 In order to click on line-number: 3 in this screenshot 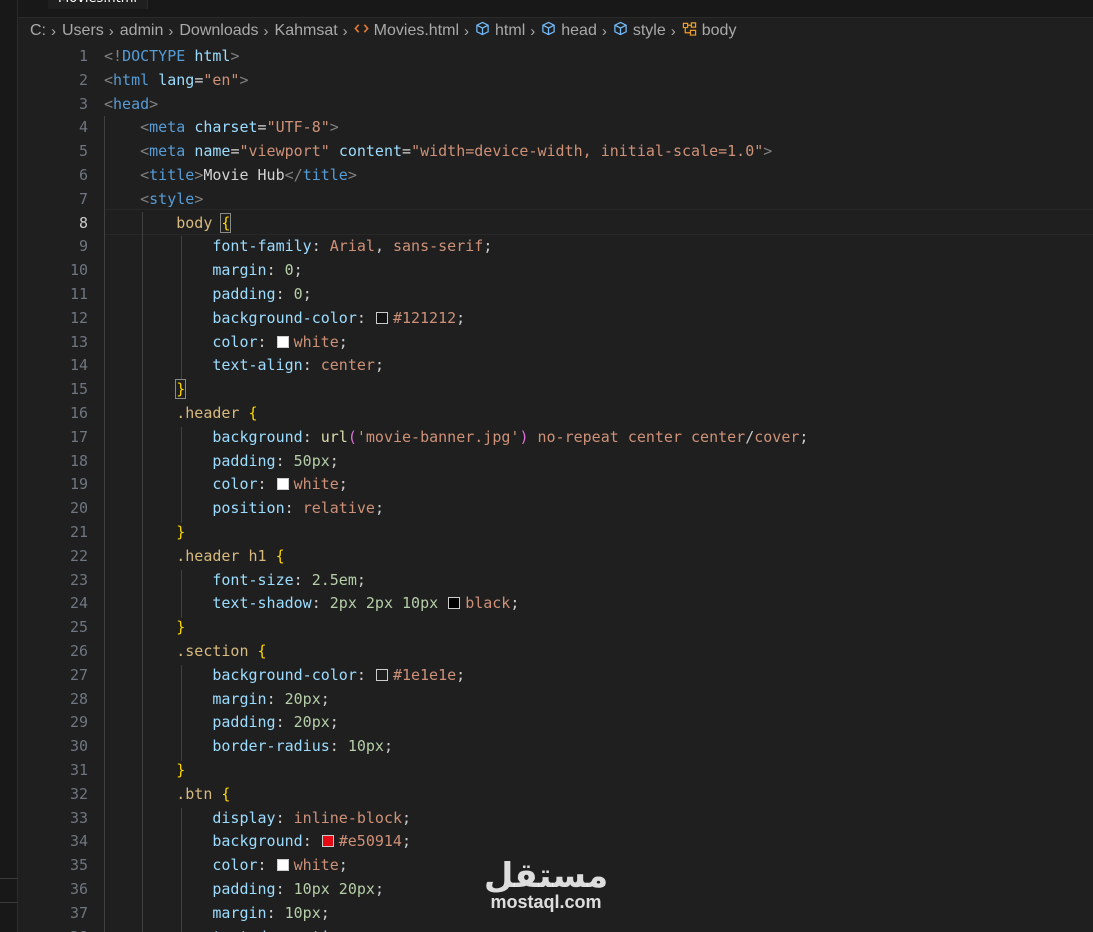, I will do `click(83, 103)`.